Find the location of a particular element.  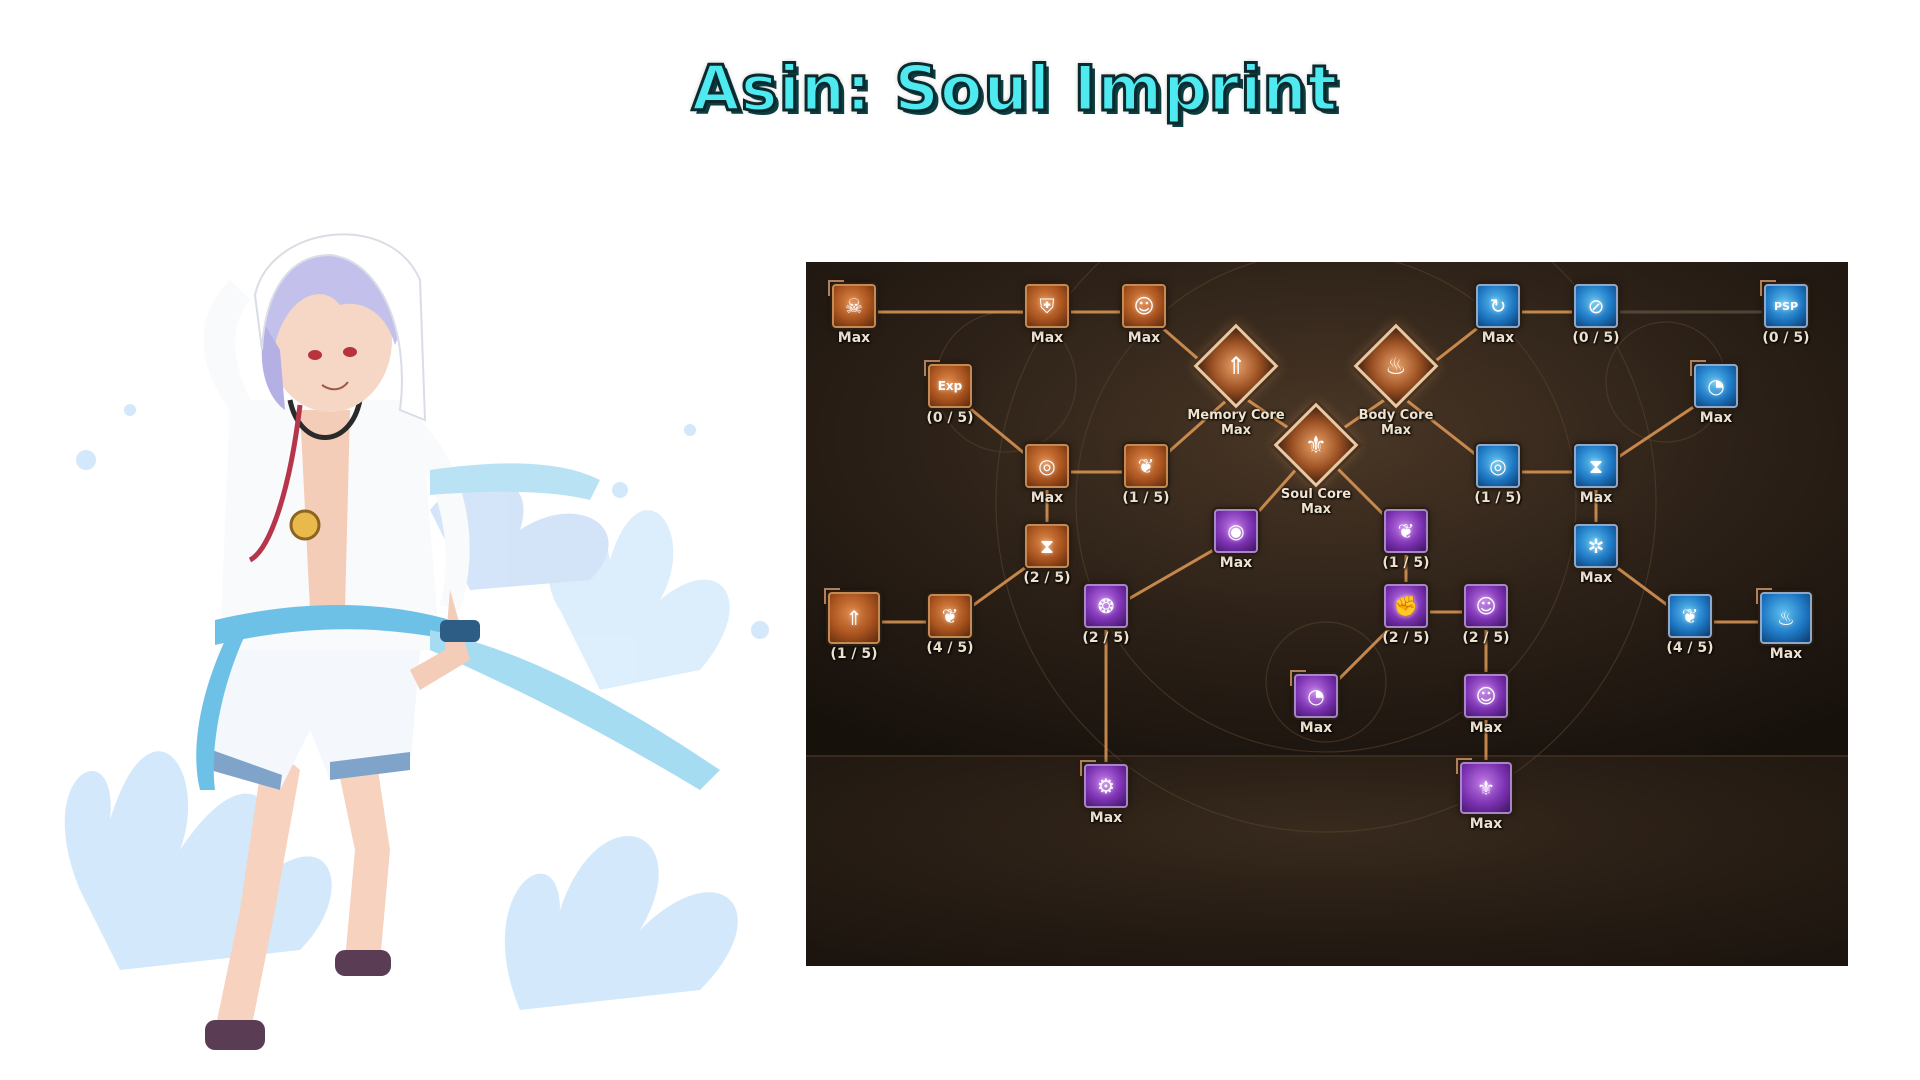

soul-core-node: ⚜ Soul Core Max is located at coordinates (1316, 459).